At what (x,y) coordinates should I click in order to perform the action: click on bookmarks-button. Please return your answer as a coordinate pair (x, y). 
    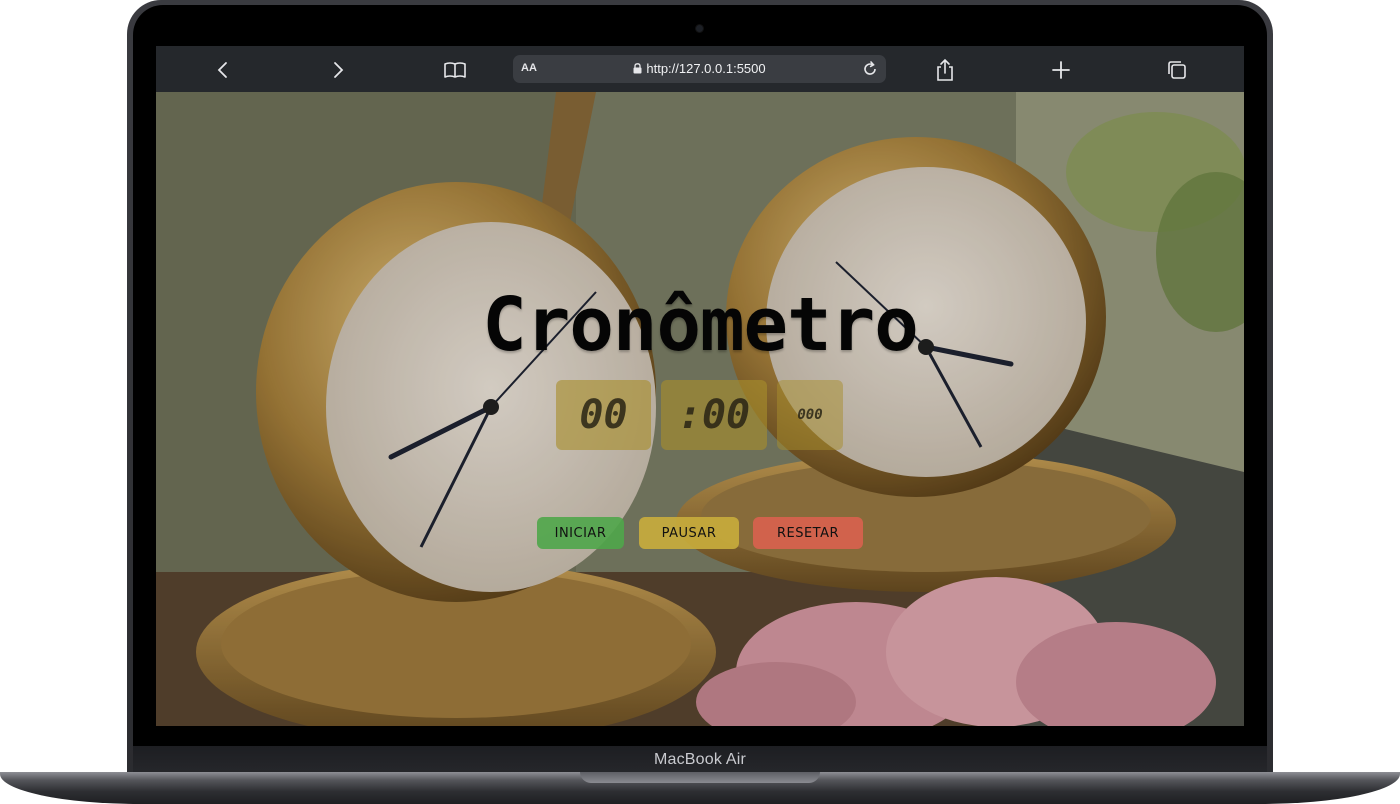
    Looking at the image, I should click on (455, 70).